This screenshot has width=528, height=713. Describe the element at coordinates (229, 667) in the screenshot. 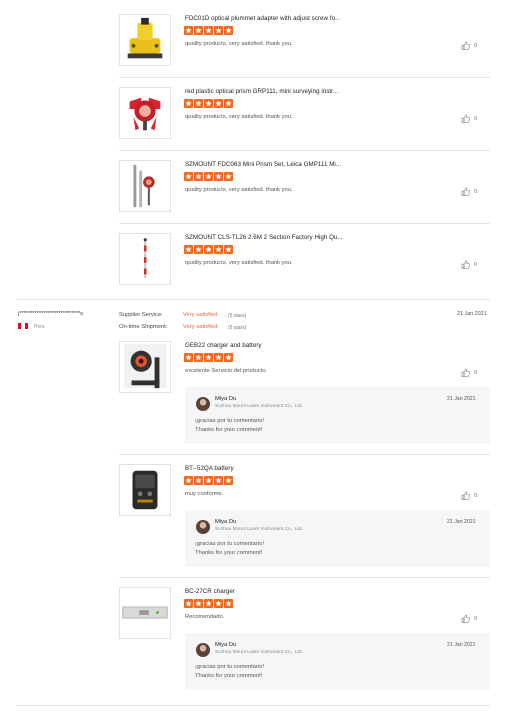

I see `reply-text-es: ¡gracias por tu comentario!` at that location.